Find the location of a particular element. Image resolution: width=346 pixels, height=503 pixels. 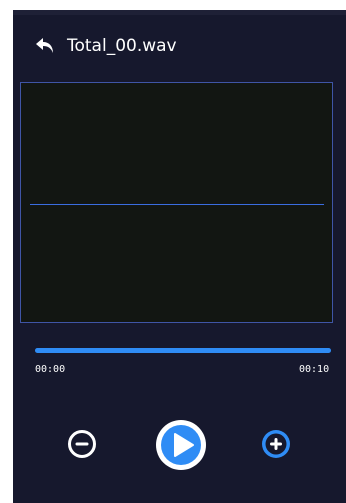

minus-circle-icon is located at coordinates (82, 444).